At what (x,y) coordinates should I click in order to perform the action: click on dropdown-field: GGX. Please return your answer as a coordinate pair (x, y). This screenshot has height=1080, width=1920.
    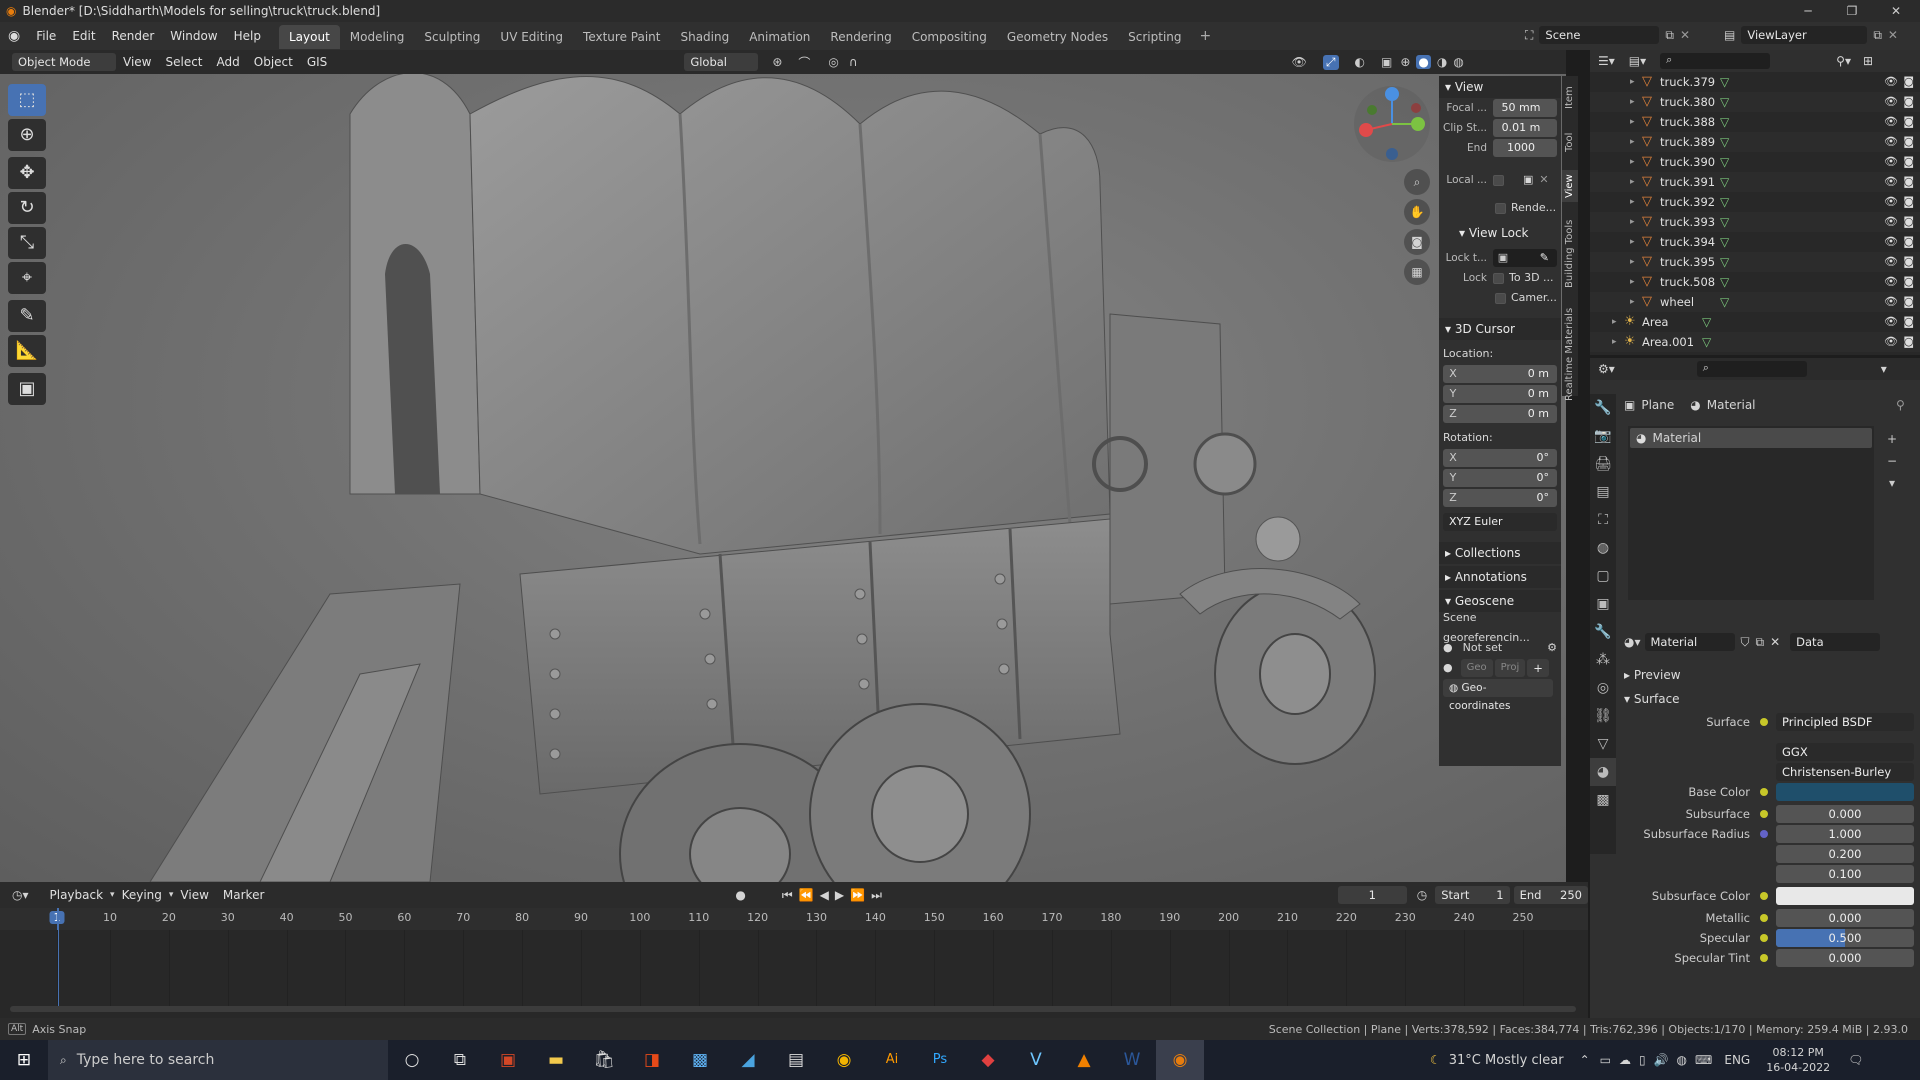
    Looking at the image, I should click on (1845, 752).